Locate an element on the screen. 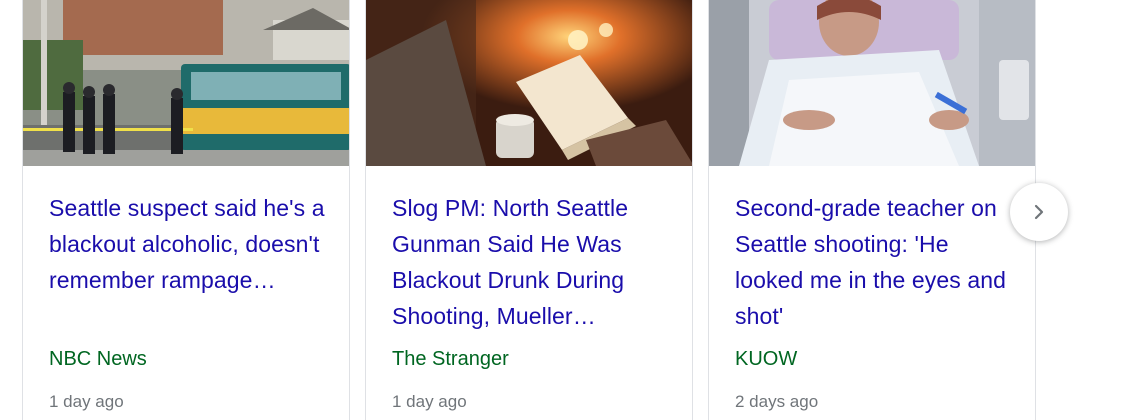 This screenshot has width=1140, height=420. news-thumbnail-police-bus is located at coordinates (186, 83).